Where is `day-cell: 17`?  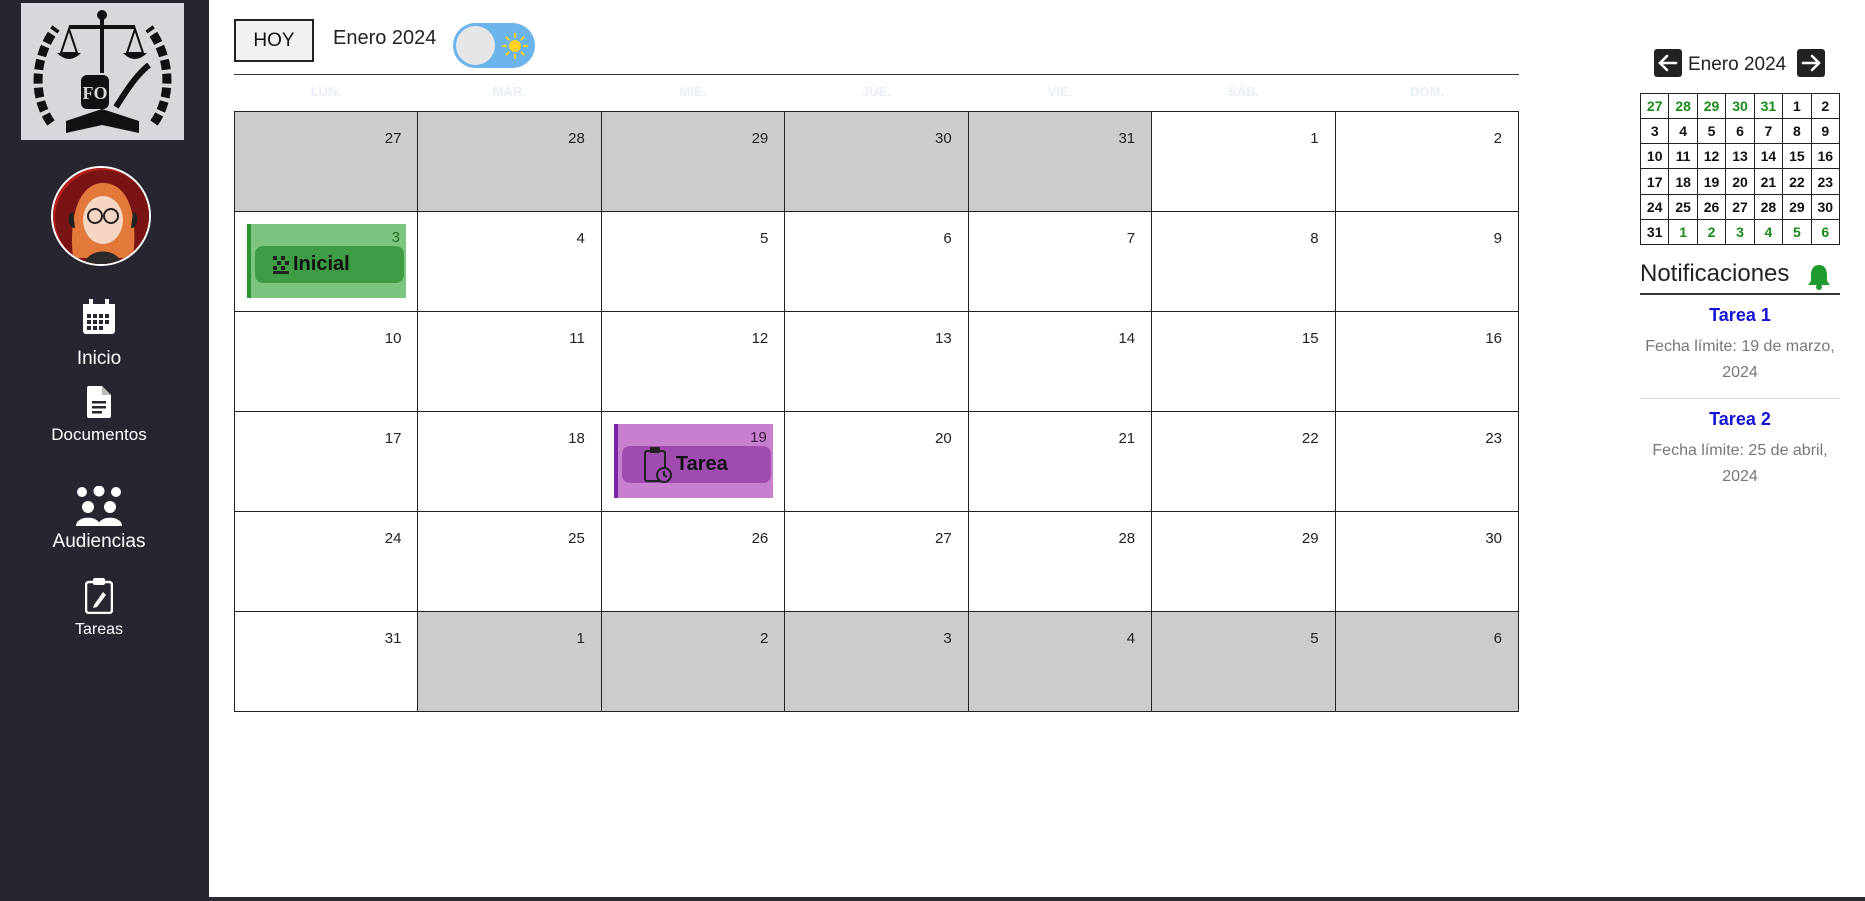
day-cell: 17 is located at coordinates (327, 462).